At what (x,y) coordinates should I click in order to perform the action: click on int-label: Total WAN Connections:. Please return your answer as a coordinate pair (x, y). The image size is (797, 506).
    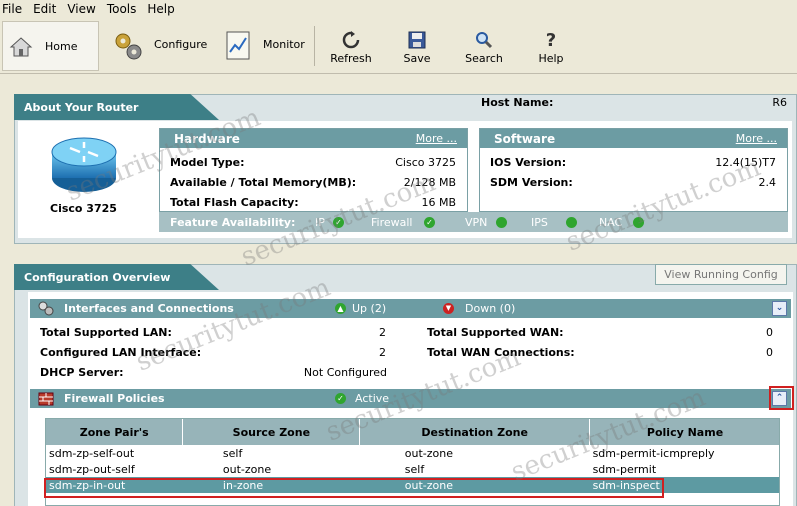
    Looking at the image, I should click on (501, 352).